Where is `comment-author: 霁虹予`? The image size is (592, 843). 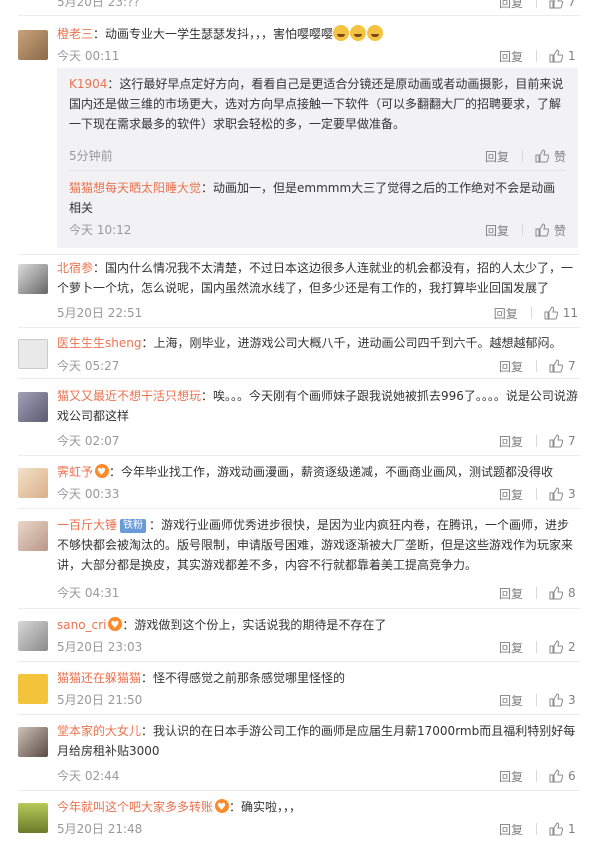 comment-author: 霁虹予 is located at coordinates (75, 472).